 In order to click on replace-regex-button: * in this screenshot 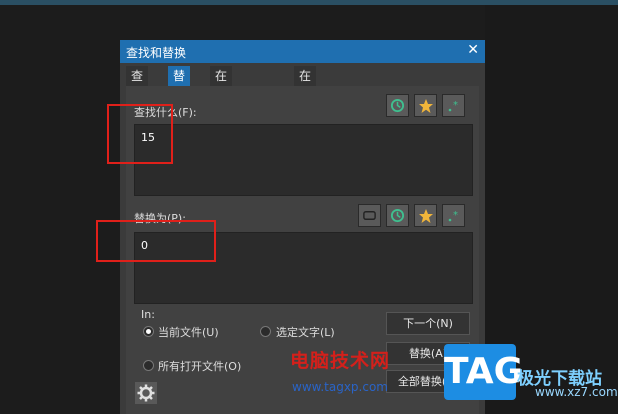, I will do `click(453, 215)`.